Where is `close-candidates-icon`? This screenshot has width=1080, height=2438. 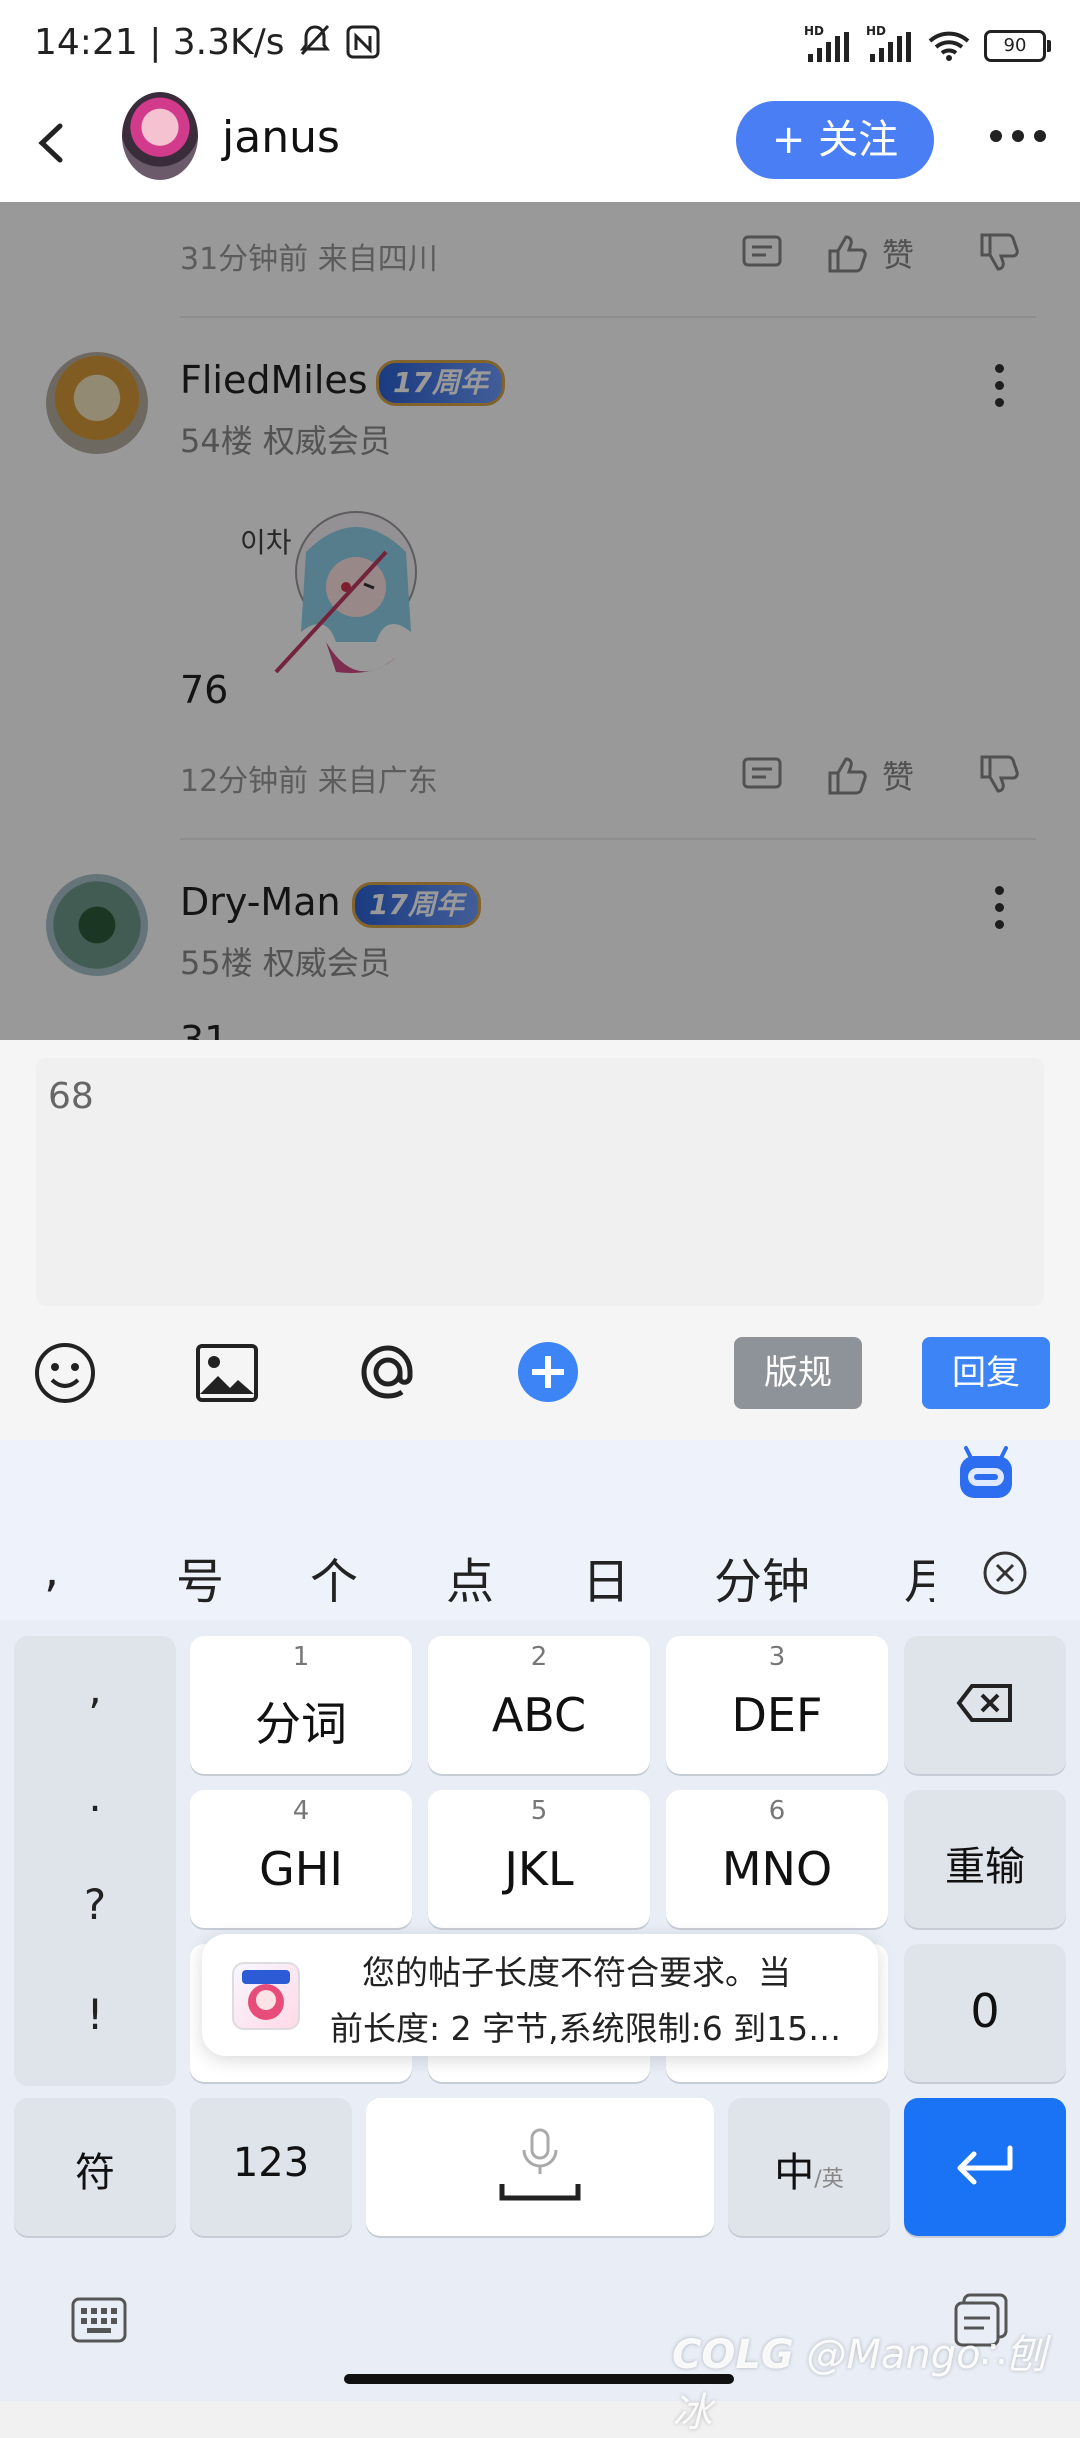
close-candidates-icon is located at coordinates (1005, 1573).